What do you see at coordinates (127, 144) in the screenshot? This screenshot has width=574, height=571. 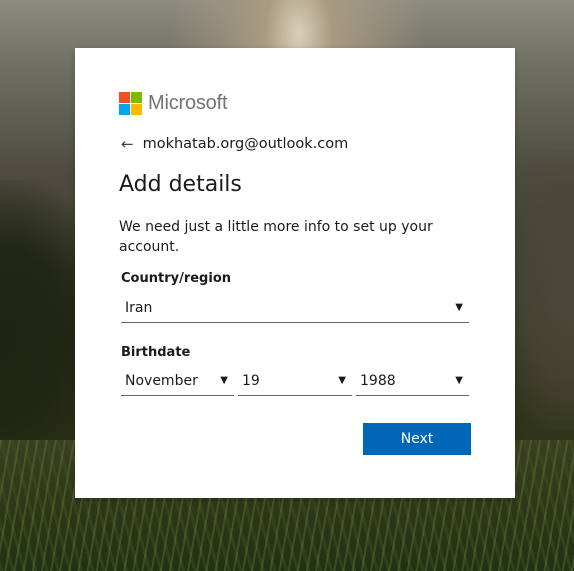 I see `back-arrow-icon: ←` at bounding box center [127, 144].